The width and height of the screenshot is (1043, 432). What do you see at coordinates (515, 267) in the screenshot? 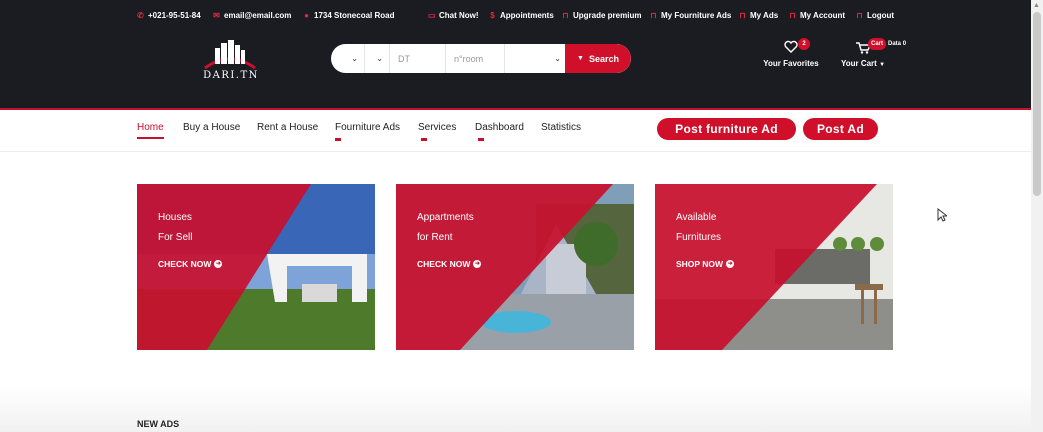
I see `appartments-for-rent-card: Appartments for Rent CHECK NOW ➜` at bounding box center [515, 267].